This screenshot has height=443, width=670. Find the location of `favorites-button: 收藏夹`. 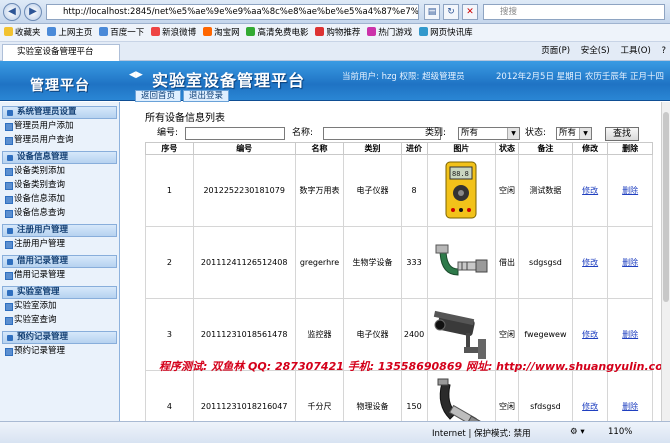

favorites-button: 收藏夹 is located at coordinates (22, 32).